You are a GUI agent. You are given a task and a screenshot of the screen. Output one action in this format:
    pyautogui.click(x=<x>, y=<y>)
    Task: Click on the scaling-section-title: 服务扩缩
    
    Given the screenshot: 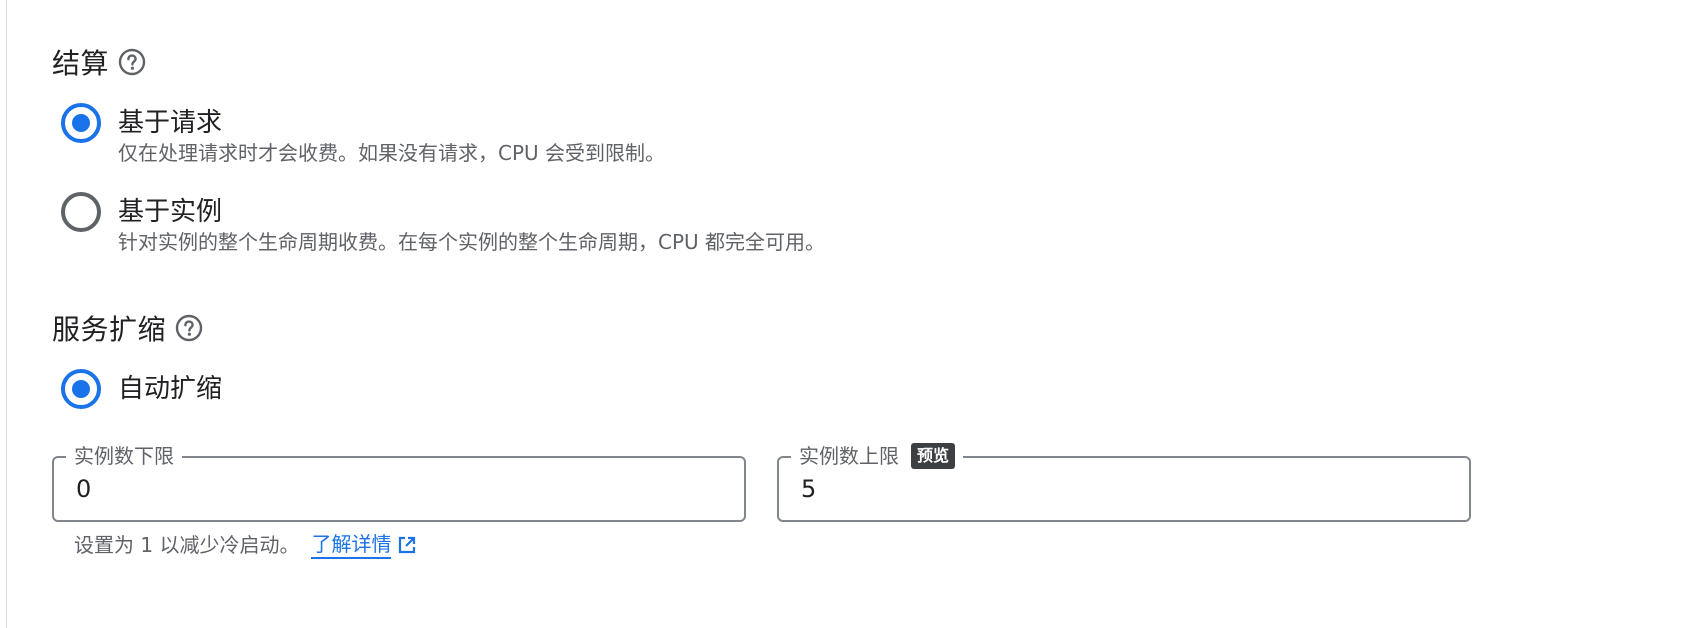 What is the action you would take?
    pyautogui.click(x=128, y=328)
    